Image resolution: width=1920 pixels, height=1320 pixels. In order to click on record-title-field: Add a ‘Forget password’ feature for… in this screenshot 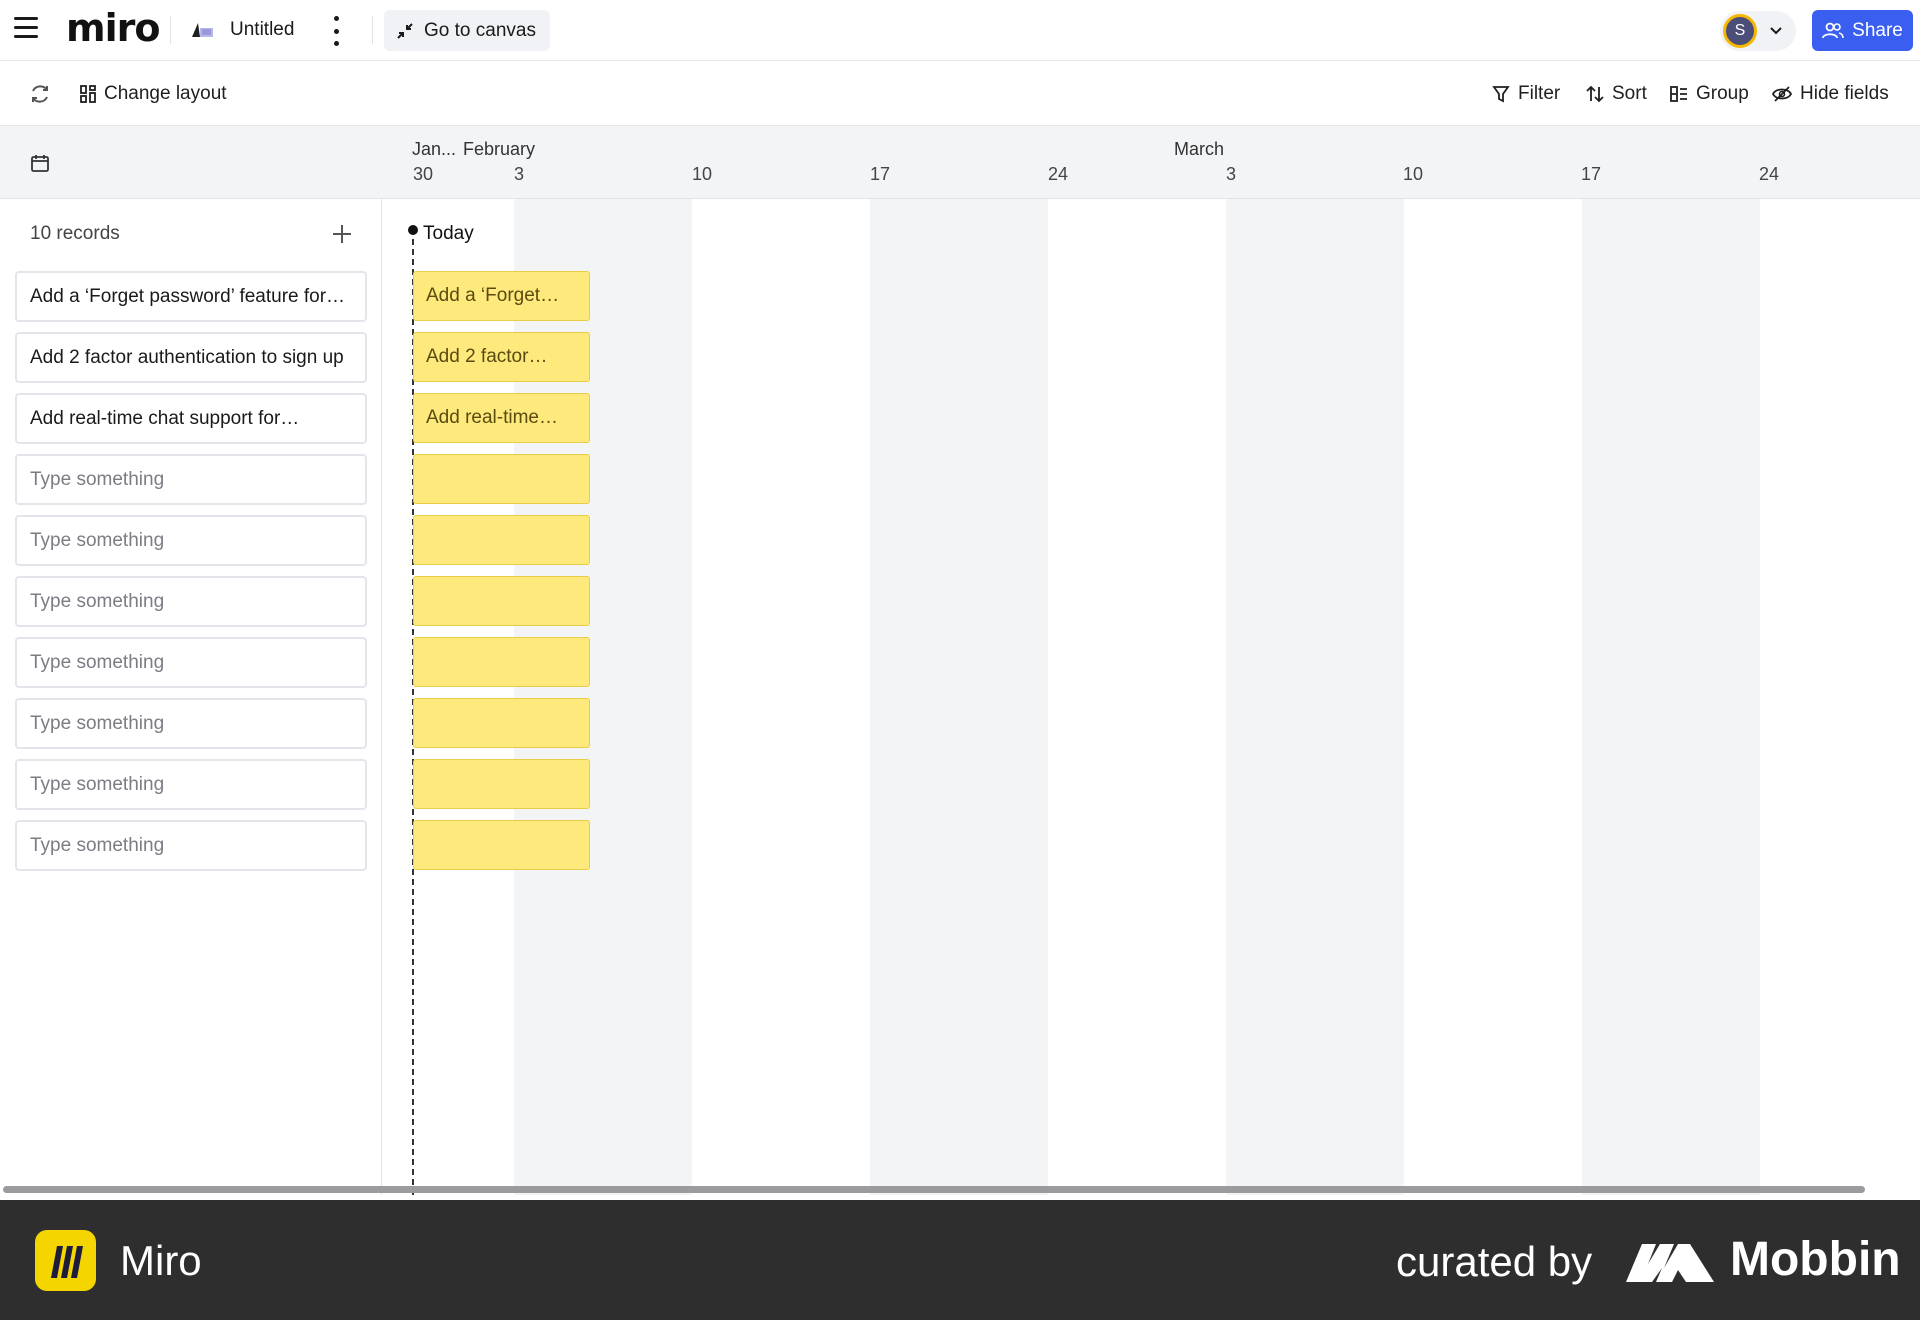, I will do `click(191, 296)`.